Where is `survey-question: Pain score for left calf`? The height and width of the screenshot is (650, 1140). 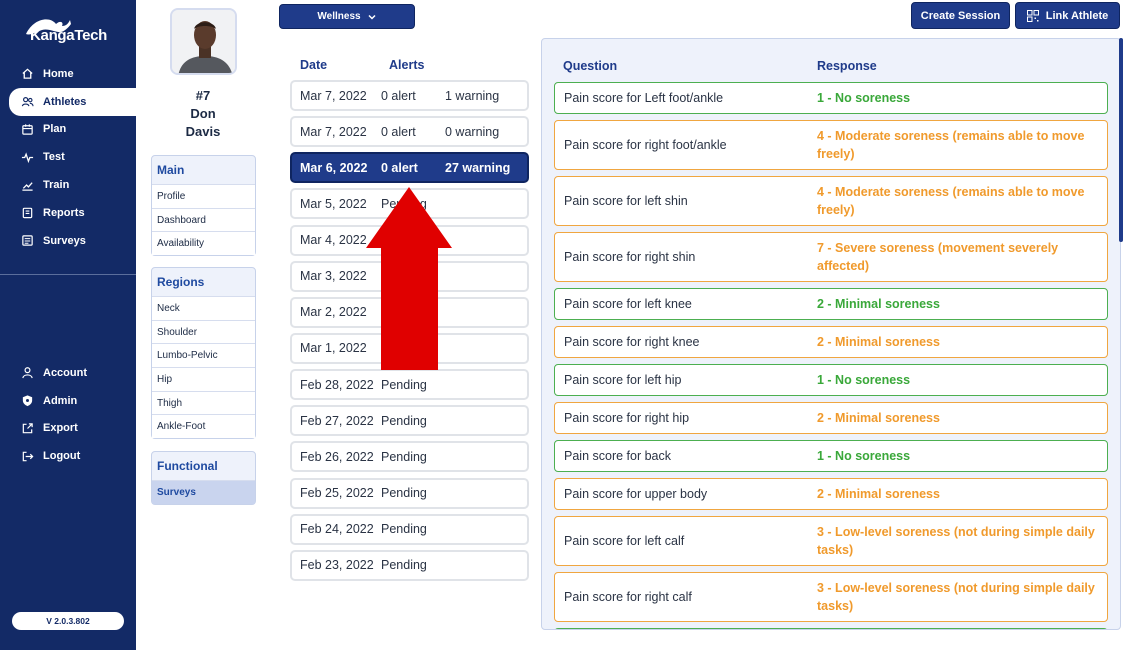
survey-question: Pain score for left calf is located at coordinates (624, 541).